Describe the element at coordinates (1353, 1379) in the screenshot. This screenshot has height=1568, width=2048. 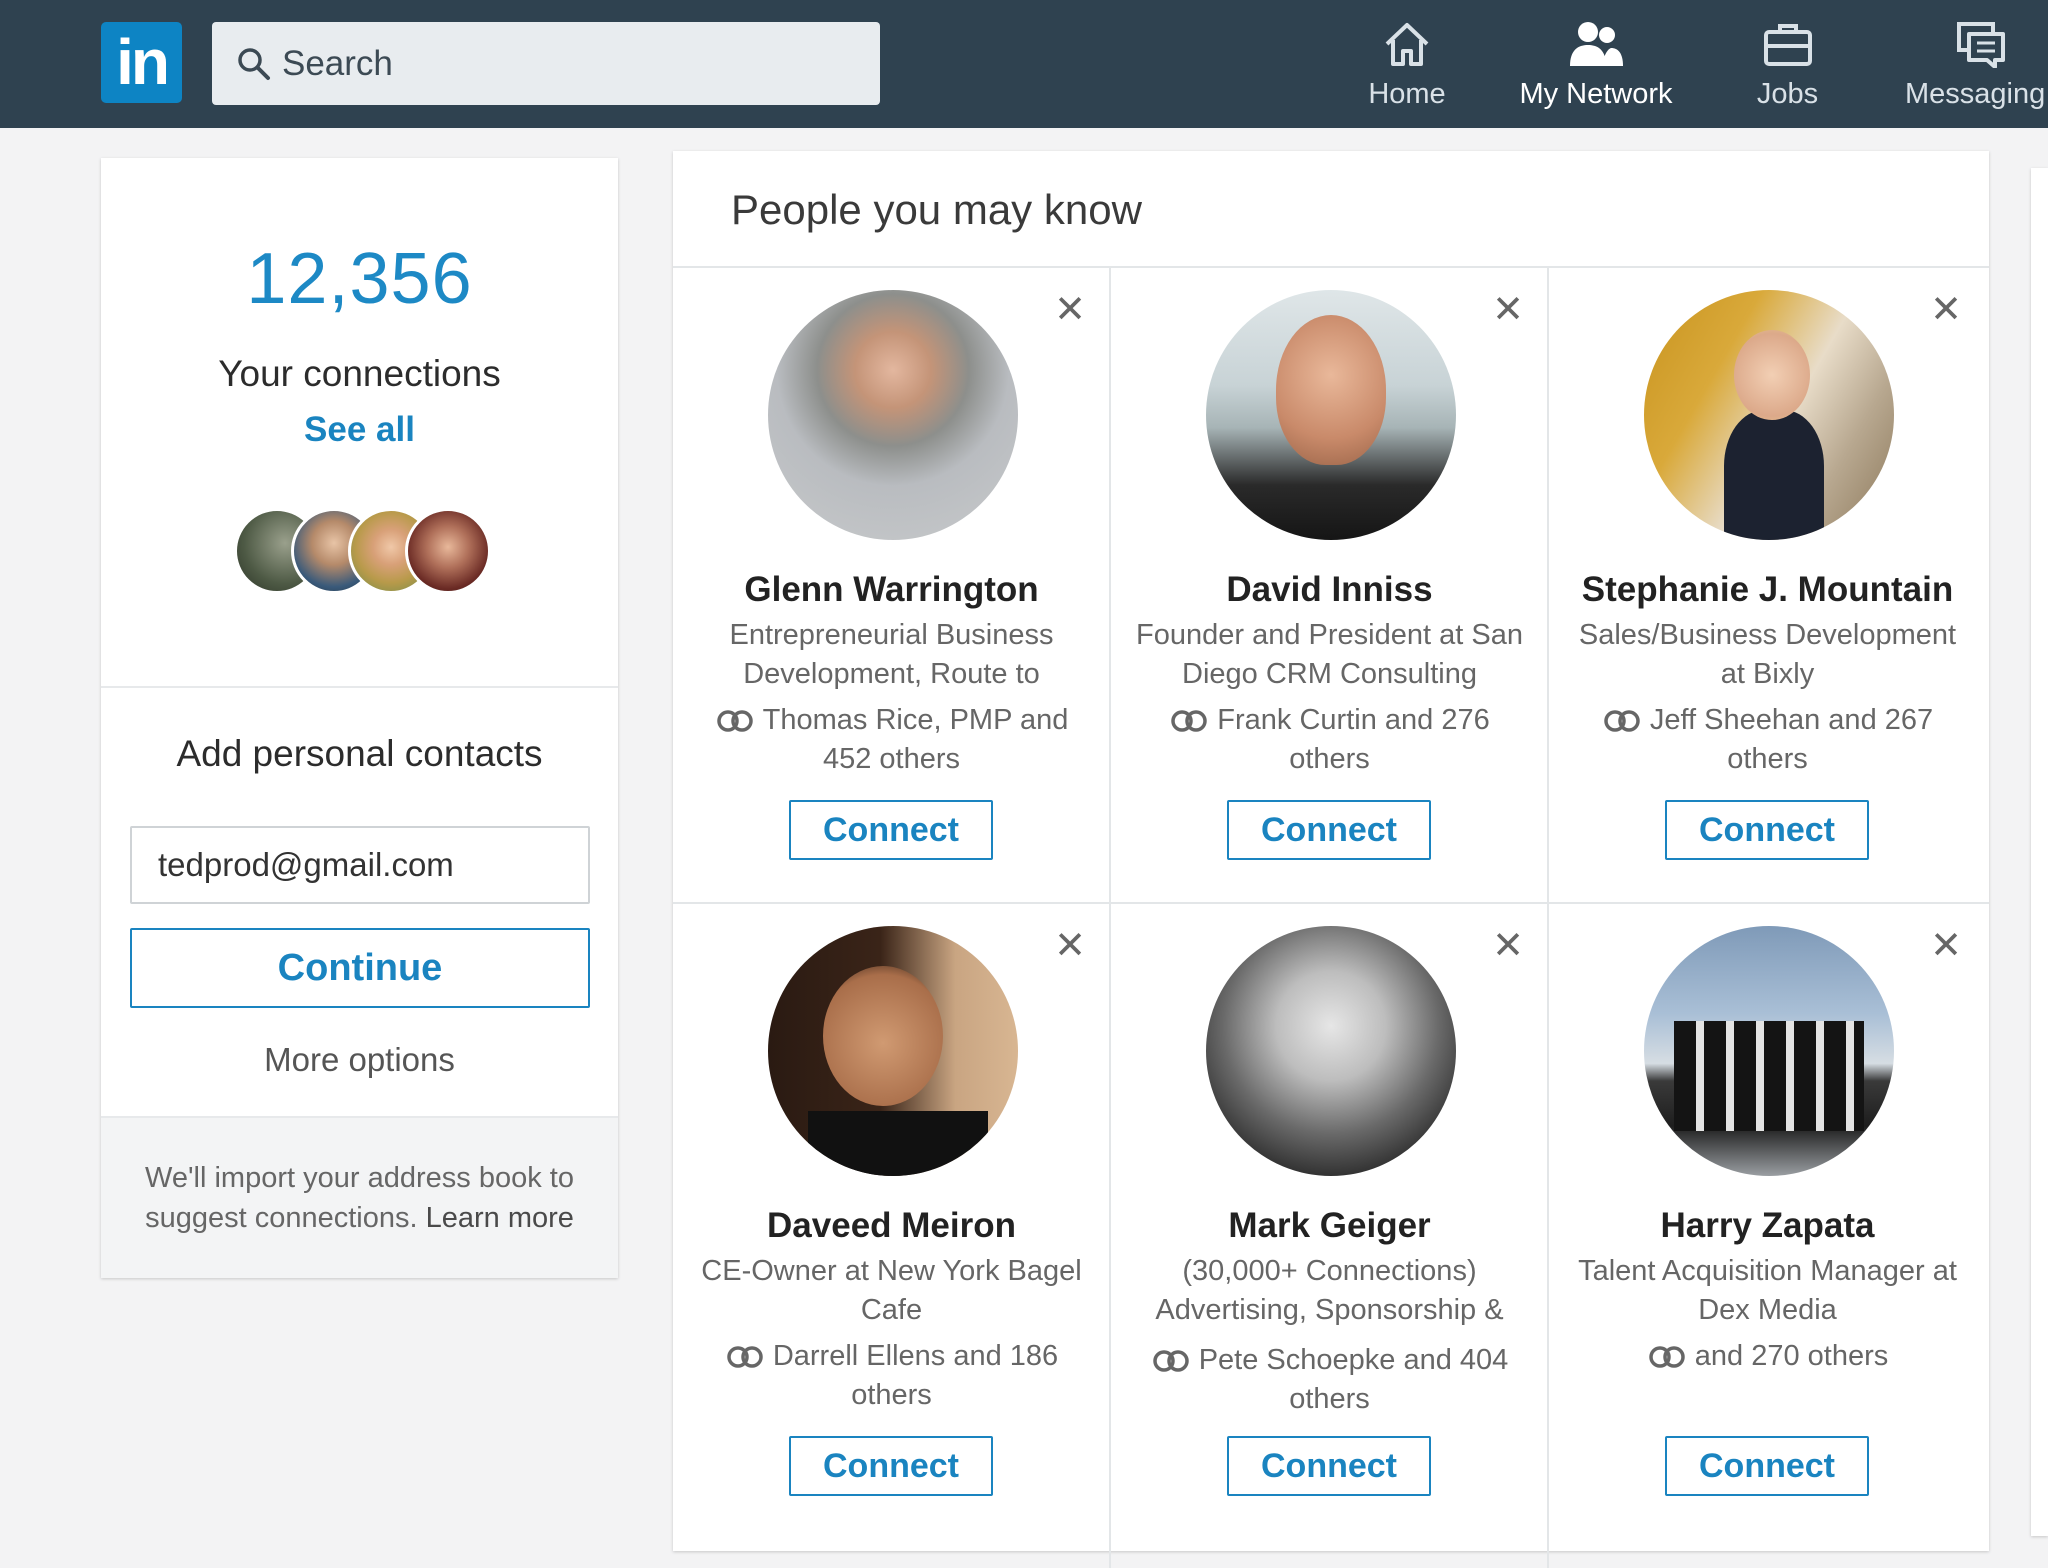
I see `mutual-text: Pete Schoepke and 404 others` at that location.